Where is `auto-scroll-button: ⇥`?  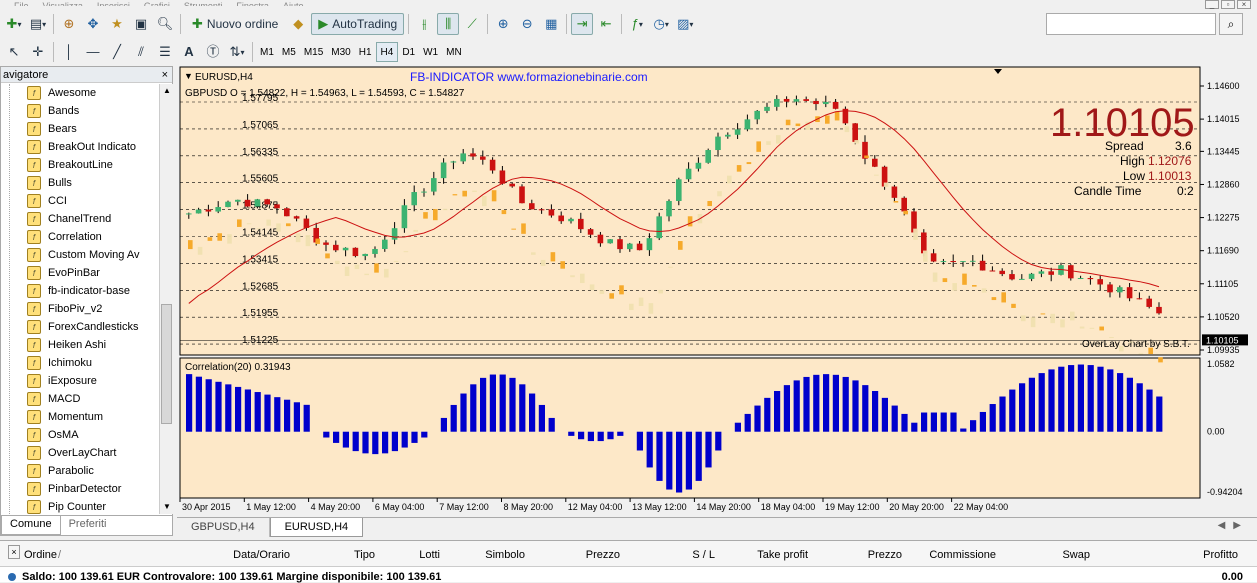
auto-scroll-button: ⇥ is located at coordinates (582, 24).